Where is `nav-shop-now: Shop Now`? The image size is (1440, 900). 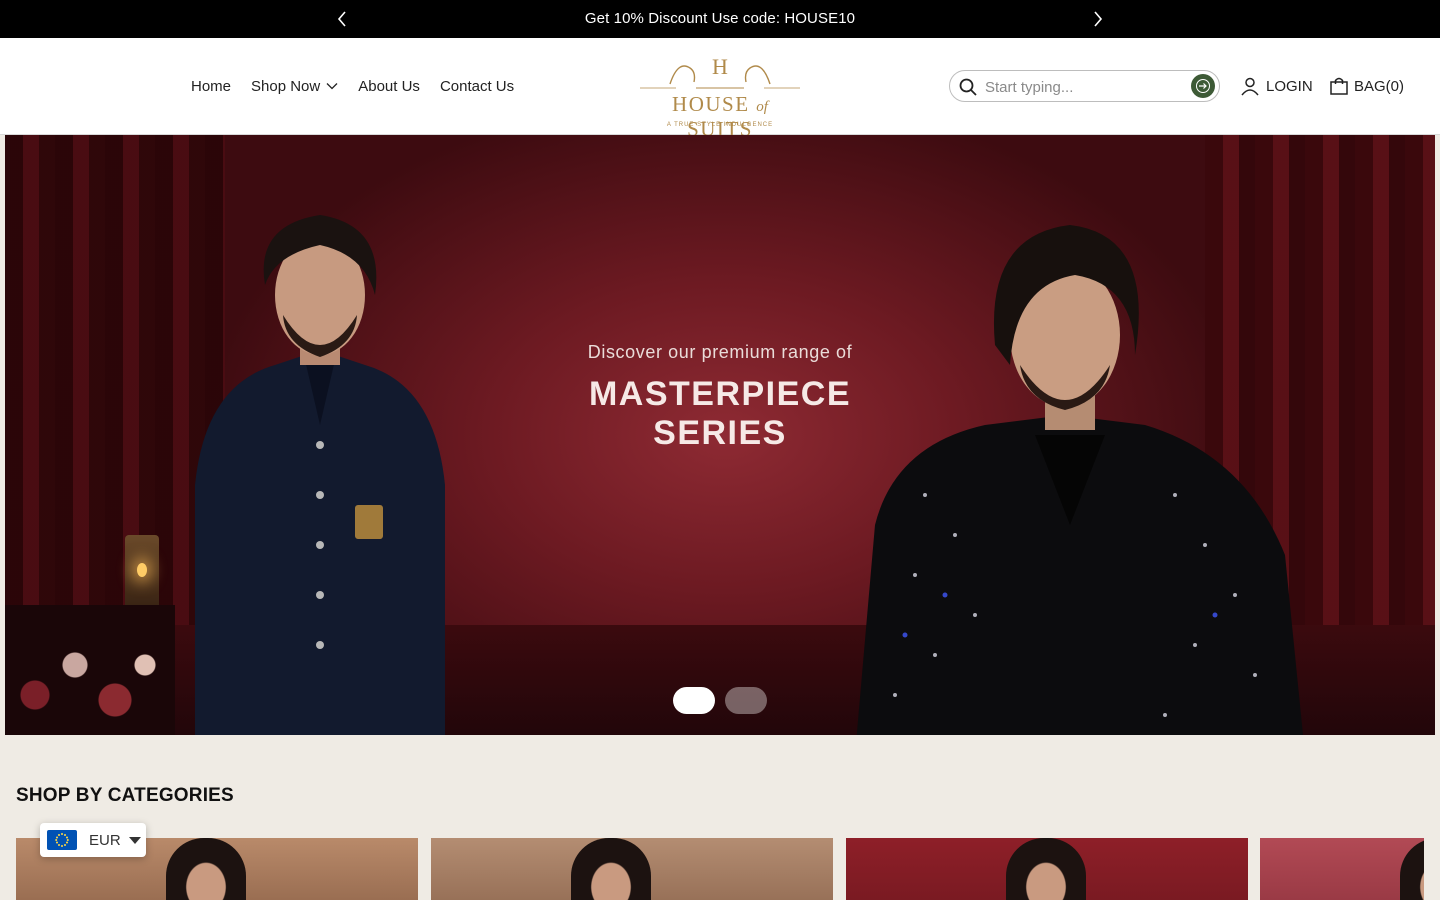
nav-shop-now: Shop Now is located at coordinates (294, 86).